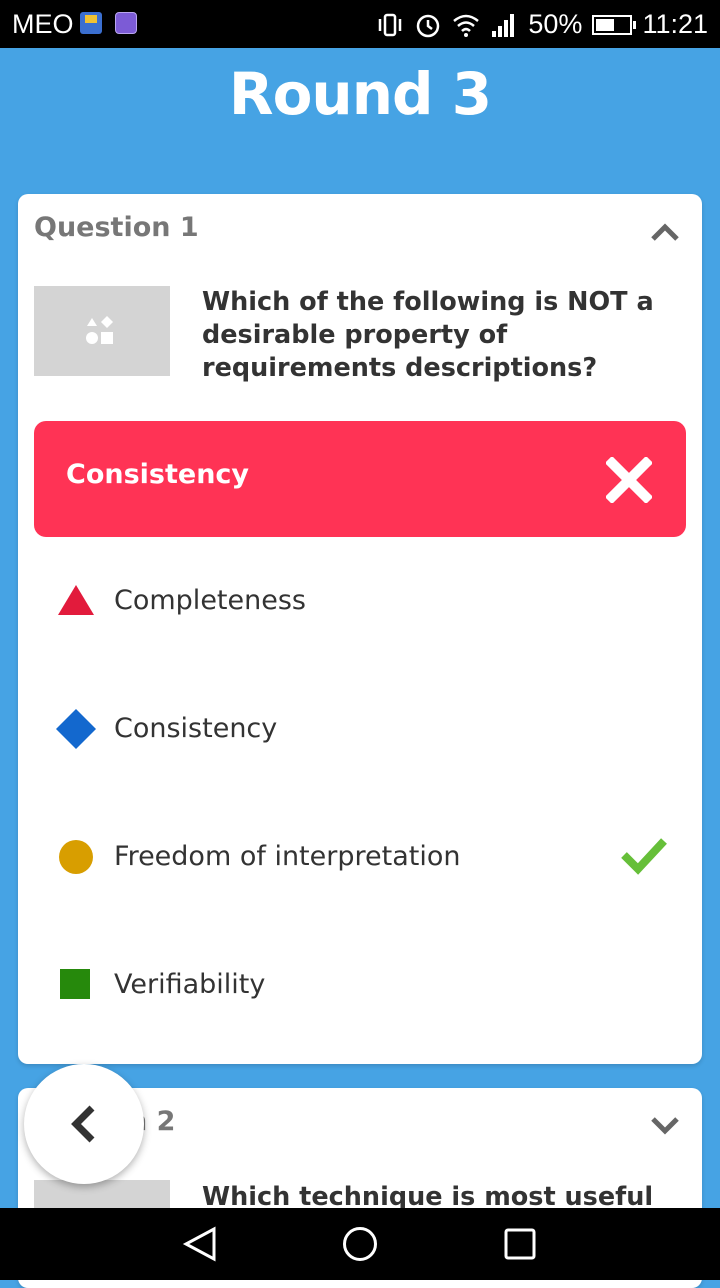  What do you see at coordinates (287, 856) in the screenshot?
I see `option-label: Freedom of interpretation` at bounding box center [287, 856].